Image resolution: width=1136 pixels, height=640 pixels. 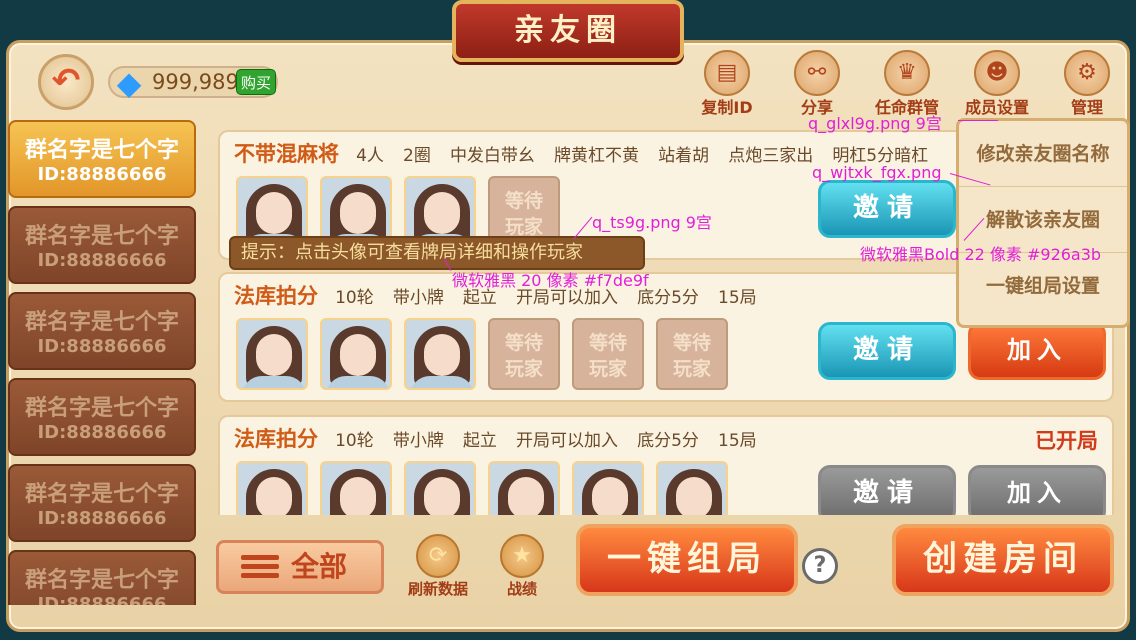 I want to click on back-button: ↶, so click(x=66, y=82).